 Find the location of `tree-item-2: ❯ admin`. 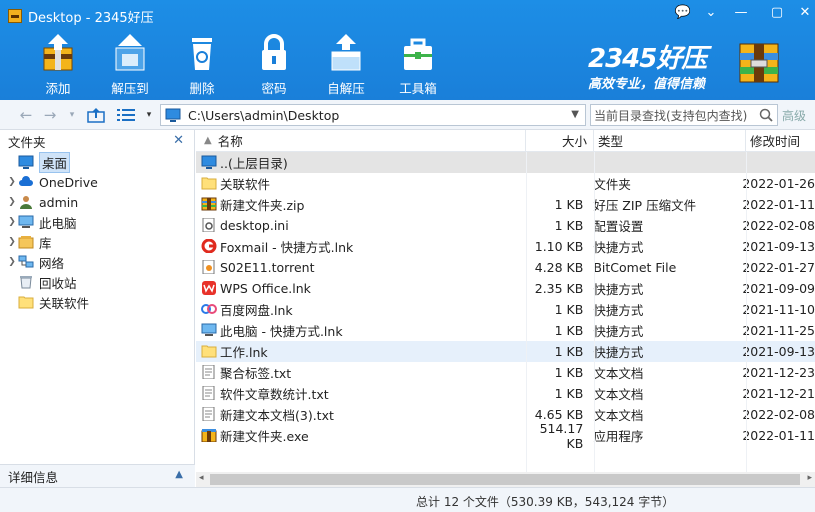

tree-item-2: ❯ admin is located at coordinates (97, 202).